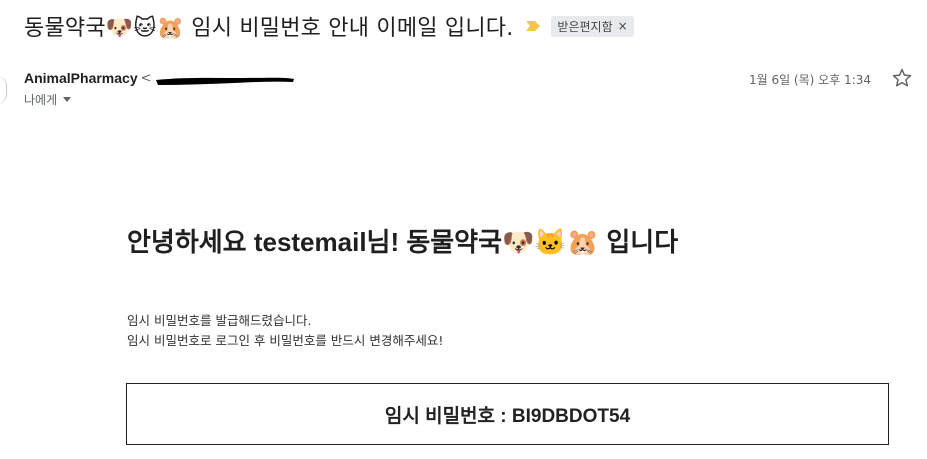 The height and width of the screenshot is (459, 927). I want to click on collapsed-message-edge, so click(3, 90).